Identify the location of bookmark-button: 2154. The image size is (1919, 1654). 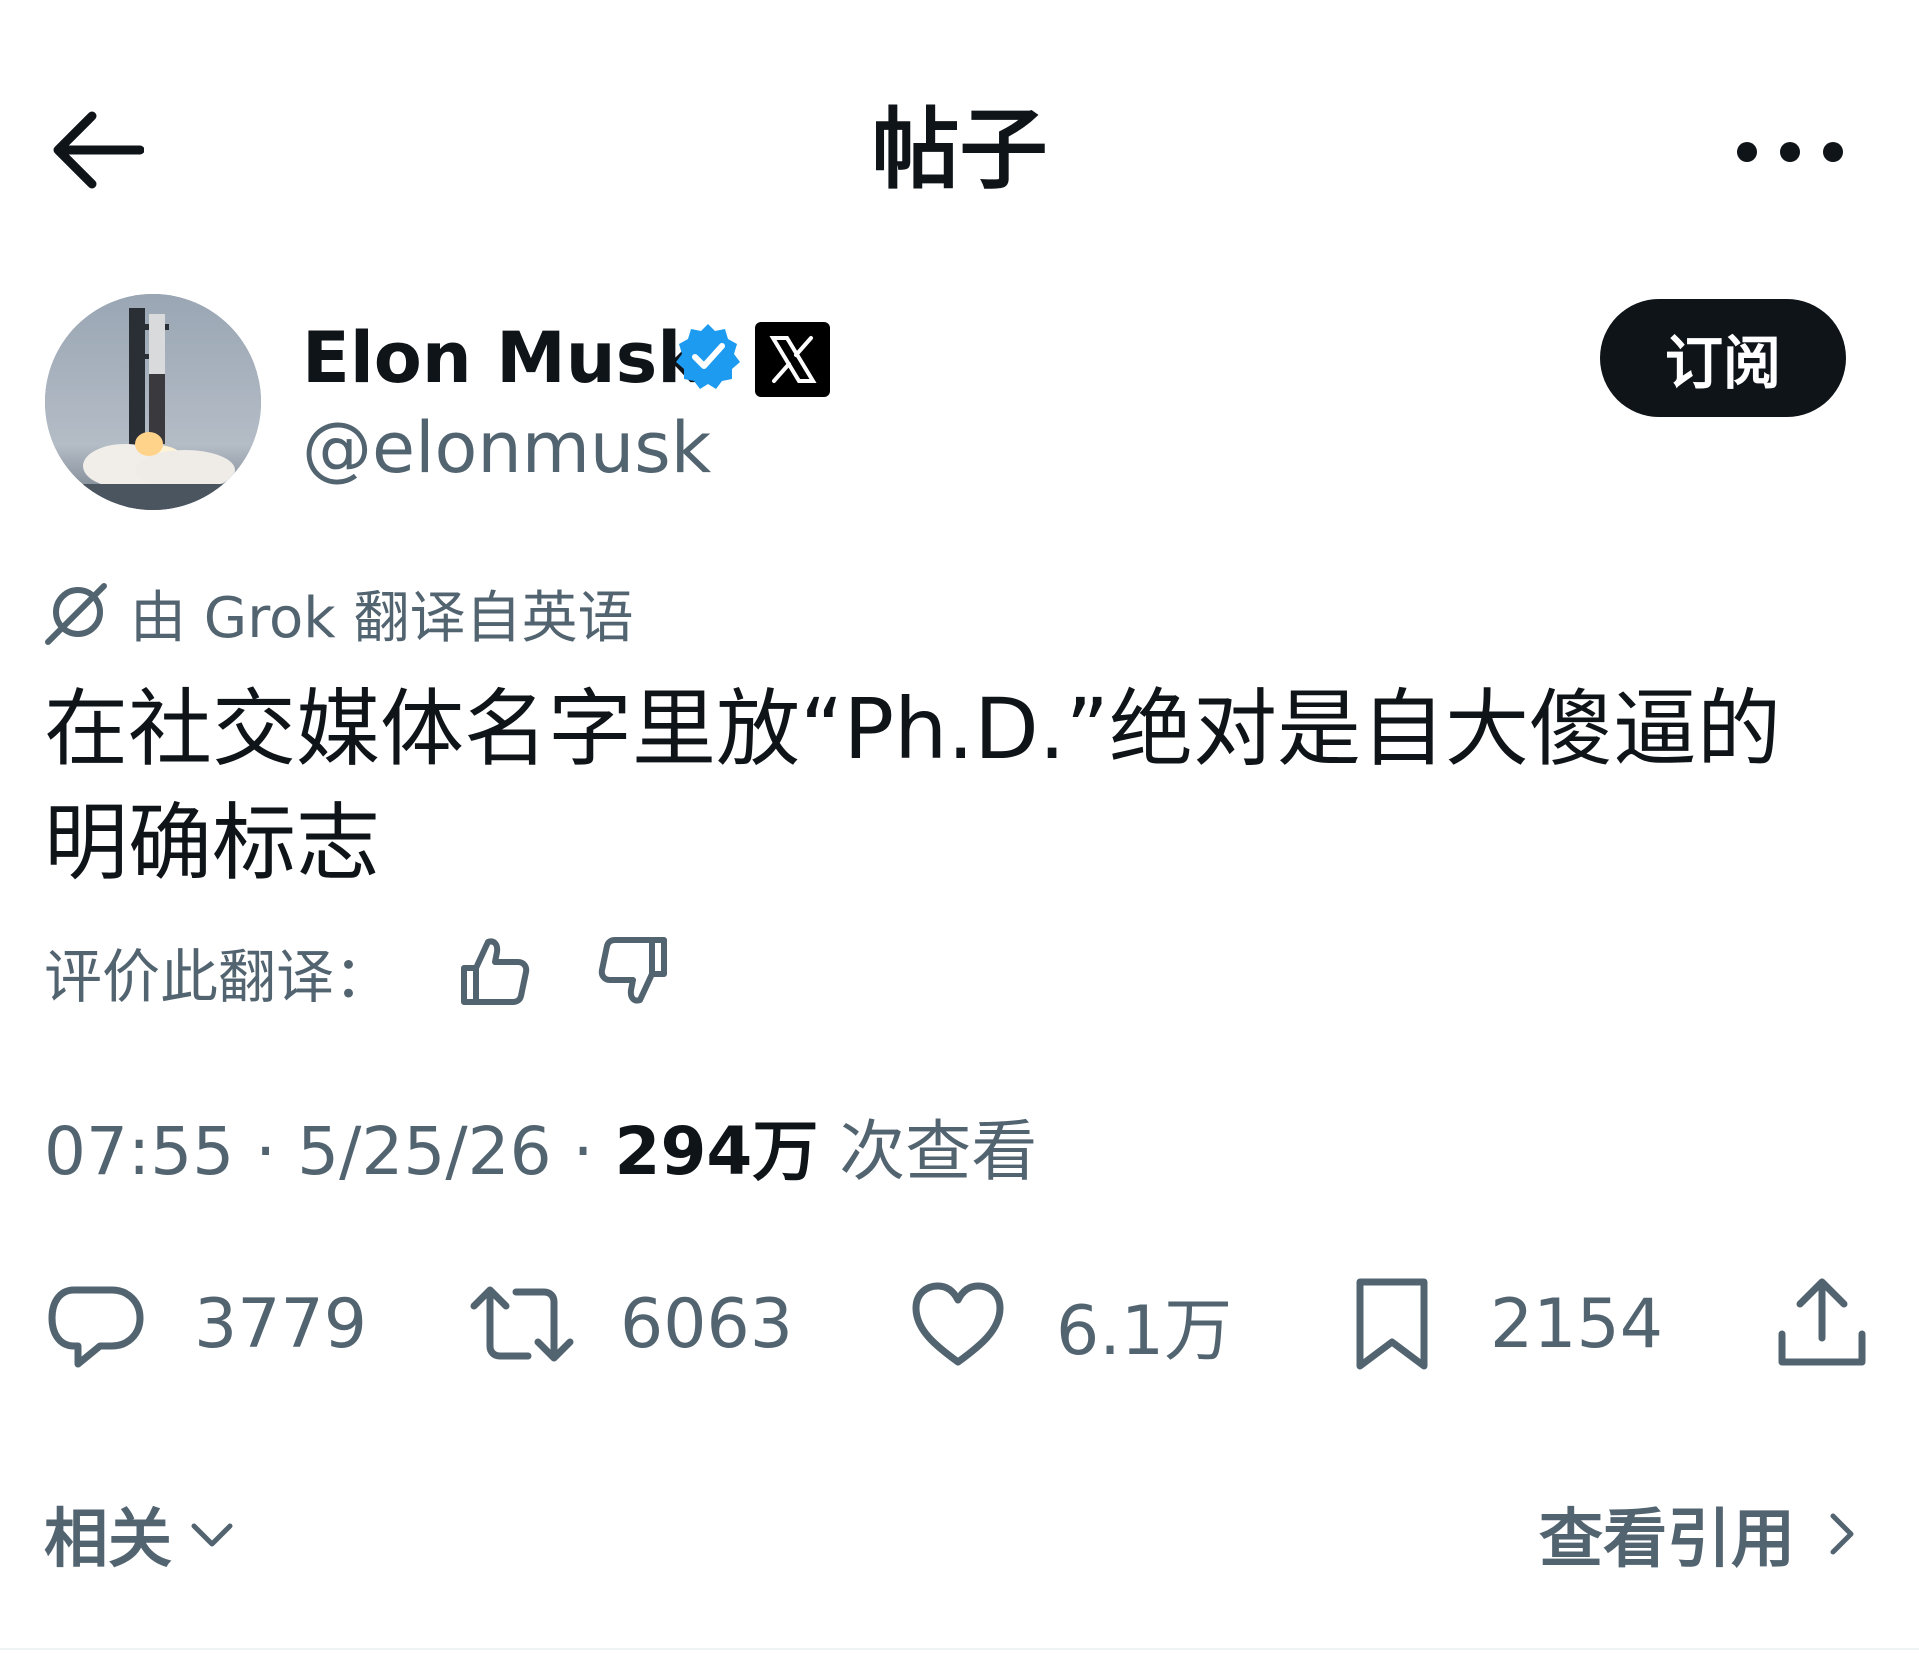
(1501, 1324).